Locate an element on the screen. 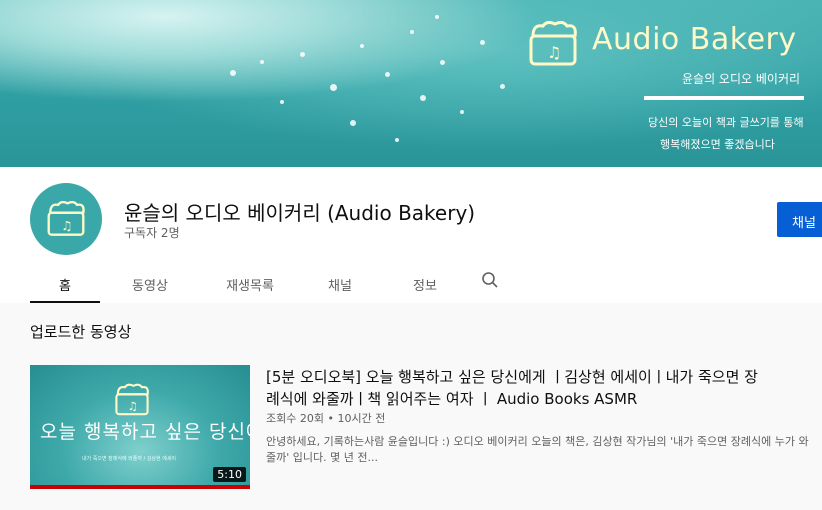 This screenshot has height=510, width=822. tab-home: 홈 is located at coordinates (65, 283).